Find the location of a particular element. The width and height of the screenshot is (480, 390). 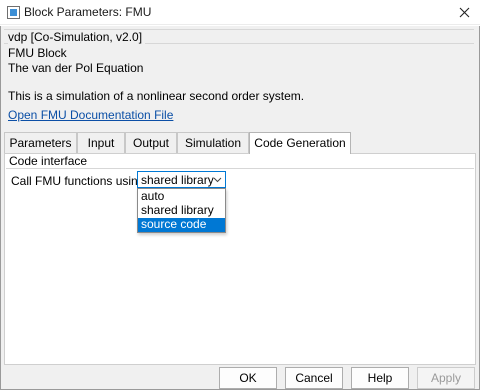

button-bar: OK Cancel Help Apply is located at coordinates (240, 377).